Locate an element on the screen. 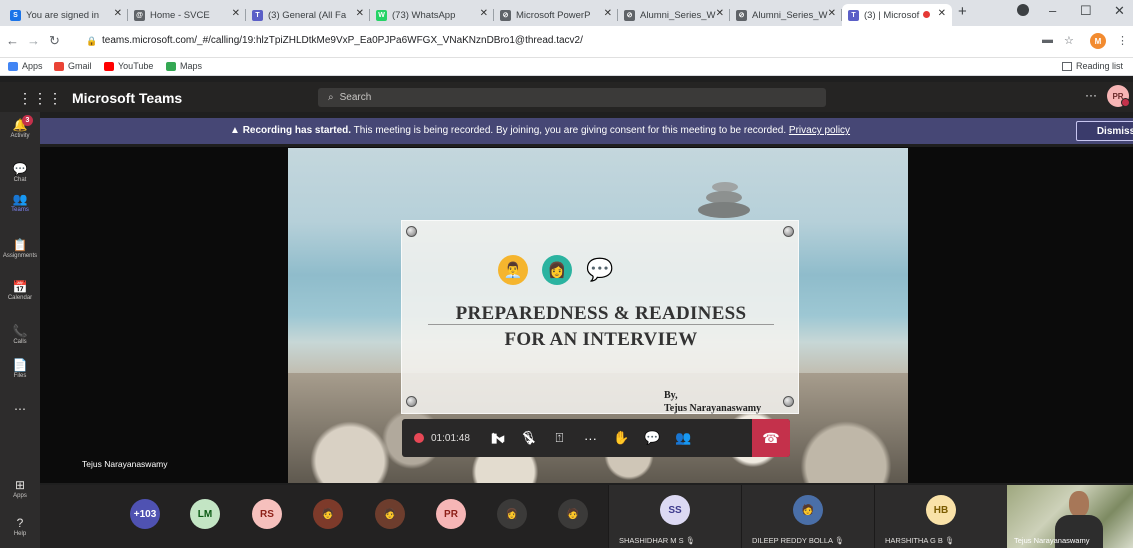 The width and height of the screenshot is (1133, 548). tab-favicon-icon: ⊘ is located at coordinates (629, 15).